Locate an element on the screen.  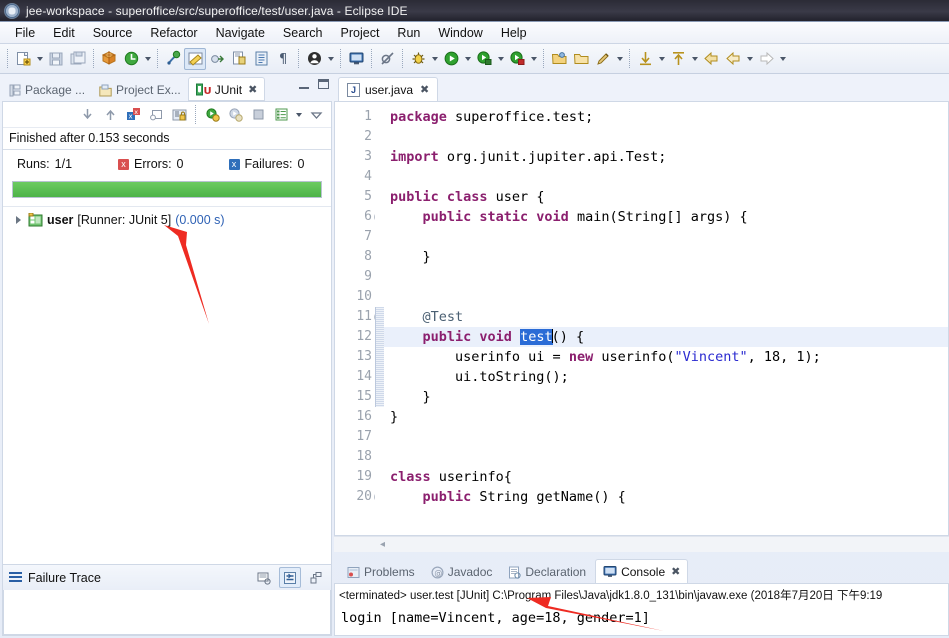
open-task-icon is located at coordinates (217, 59).